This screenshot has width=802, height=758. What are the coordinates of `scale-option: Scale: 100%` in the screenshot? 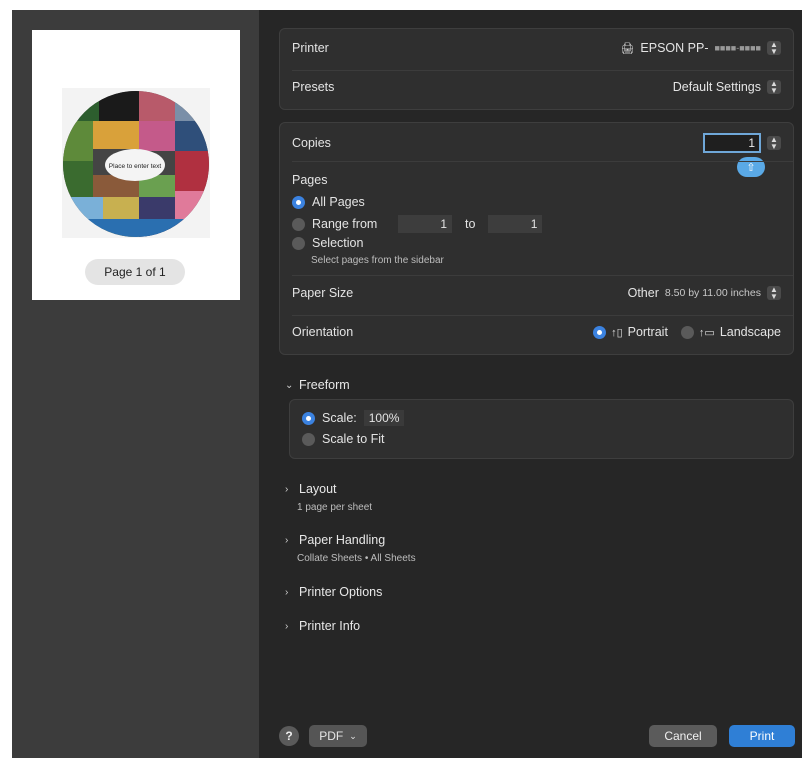 It's located at (353, 418).